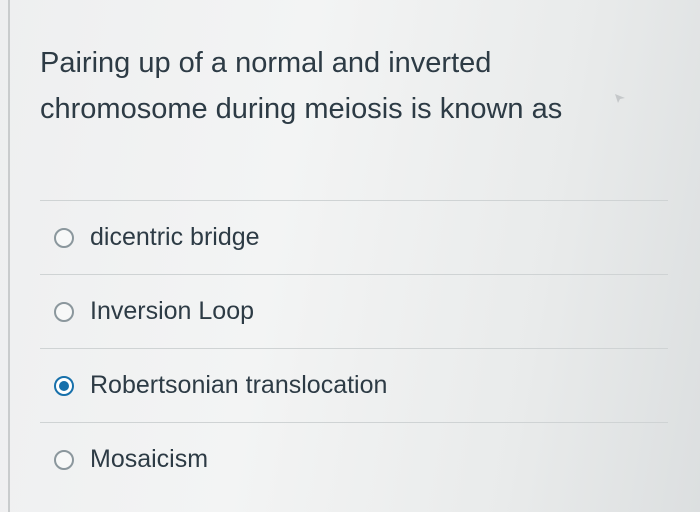  I want to click on radio-button-selected, so click(64, 385).